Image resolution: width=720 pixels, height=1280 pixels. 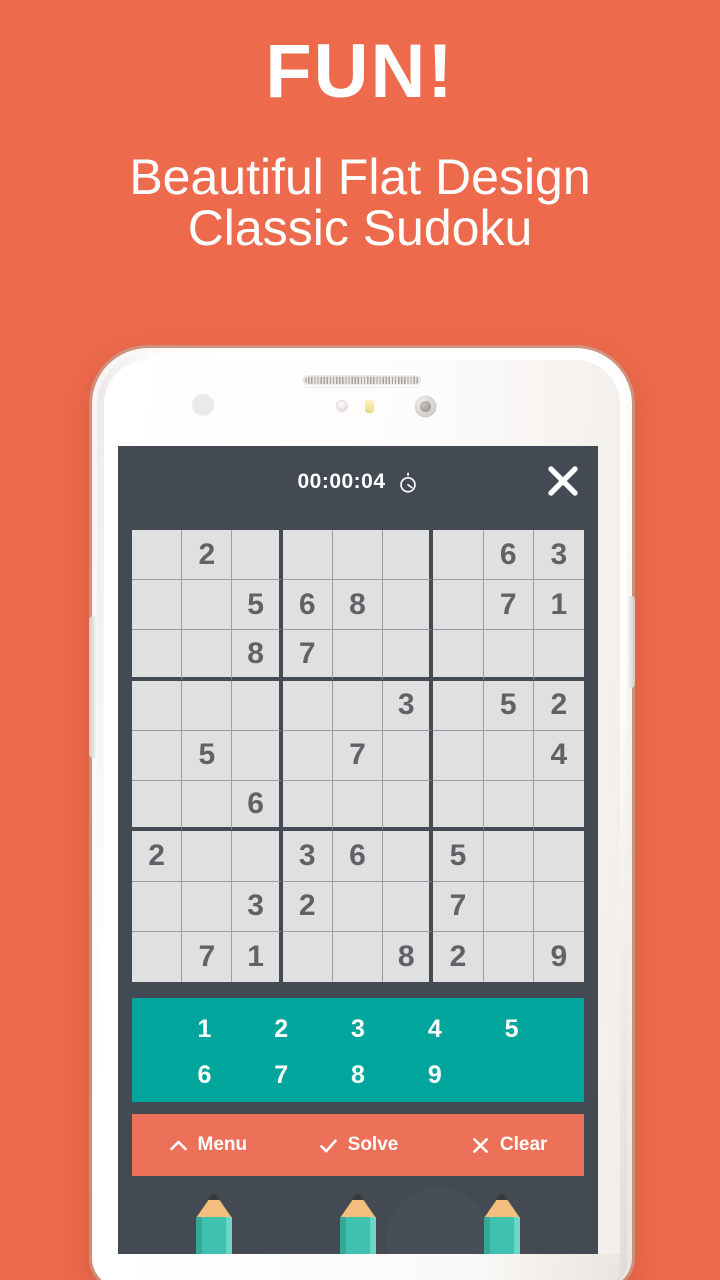 What do you see at coordinates (358, 906) in the screenshot?
I see `sudoku-cell-r8c5` at bounding box center [358, 906].